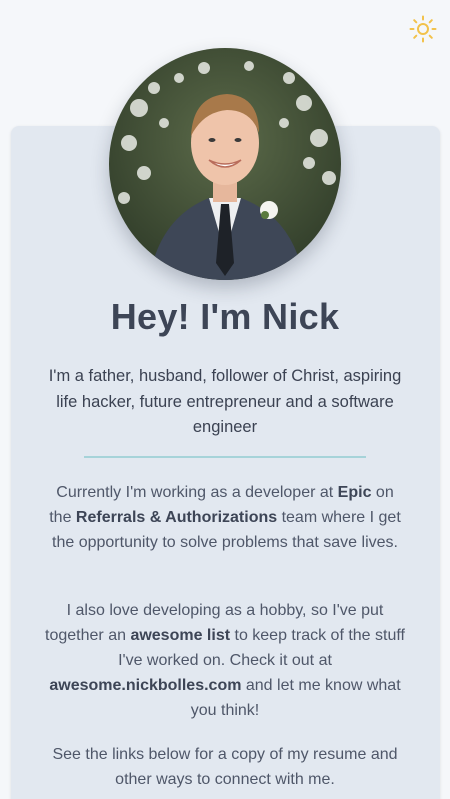 This screenshot has height=799, width=450. I want to click on profile-photo, so click(225, 164).